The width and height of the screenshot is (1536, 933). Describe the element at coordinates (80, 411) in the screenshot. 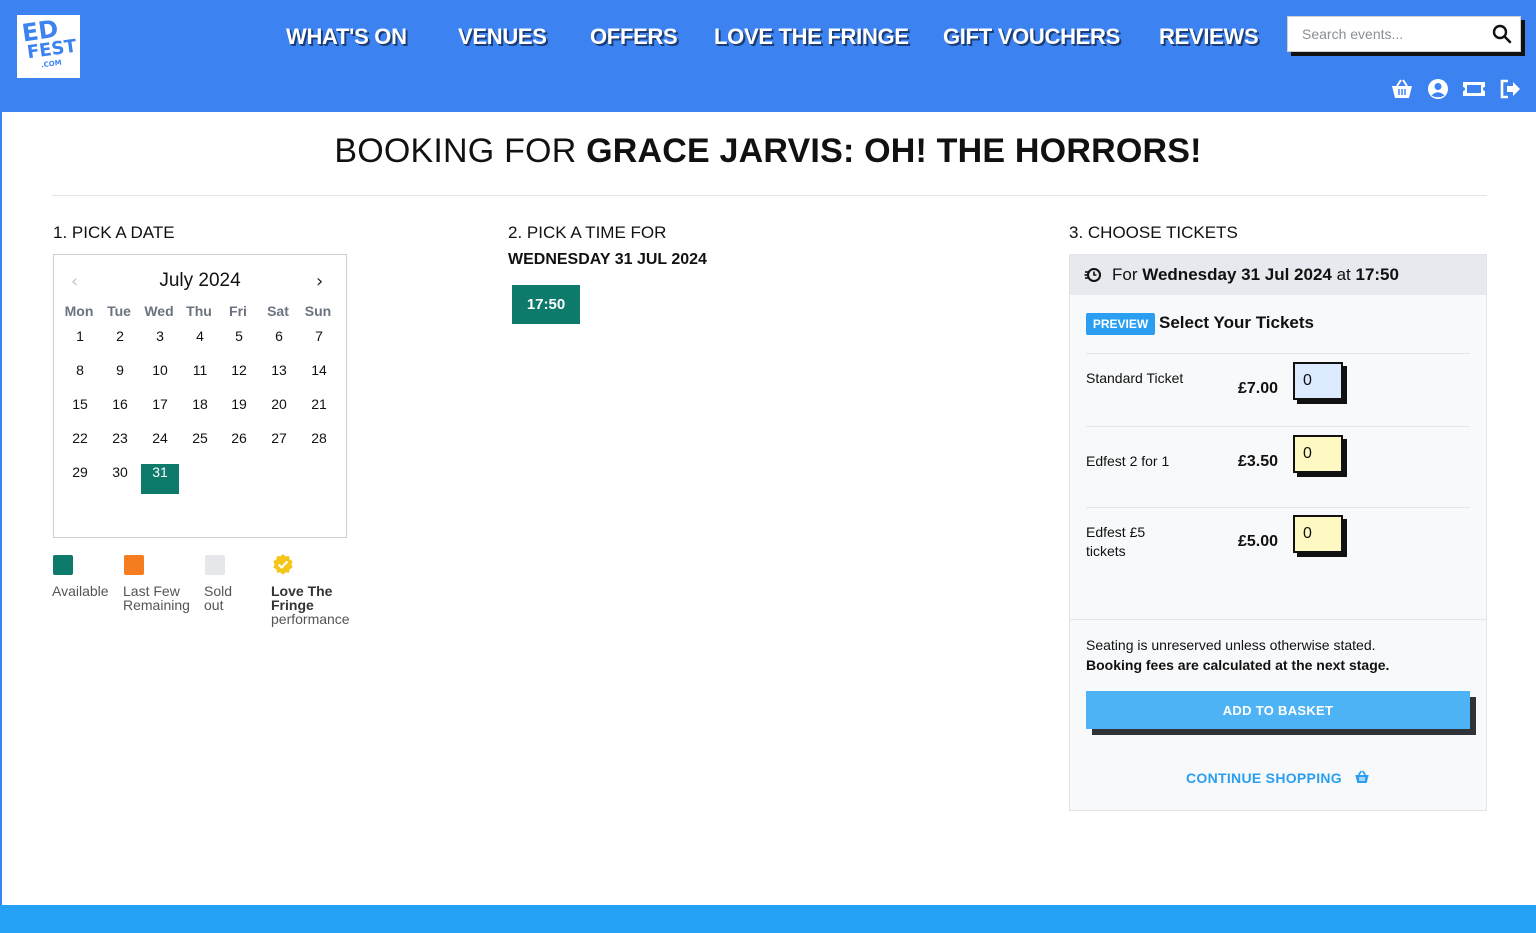

I see `calendar-day: 15` at that location.